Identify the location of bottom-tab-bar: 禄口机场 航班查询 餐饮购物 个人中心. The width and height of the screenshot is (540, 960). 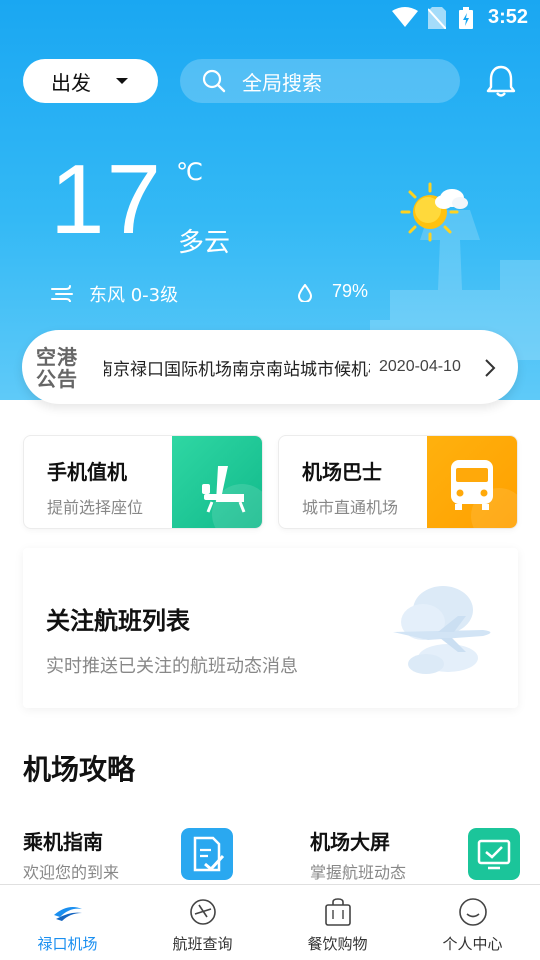
(270, 922).